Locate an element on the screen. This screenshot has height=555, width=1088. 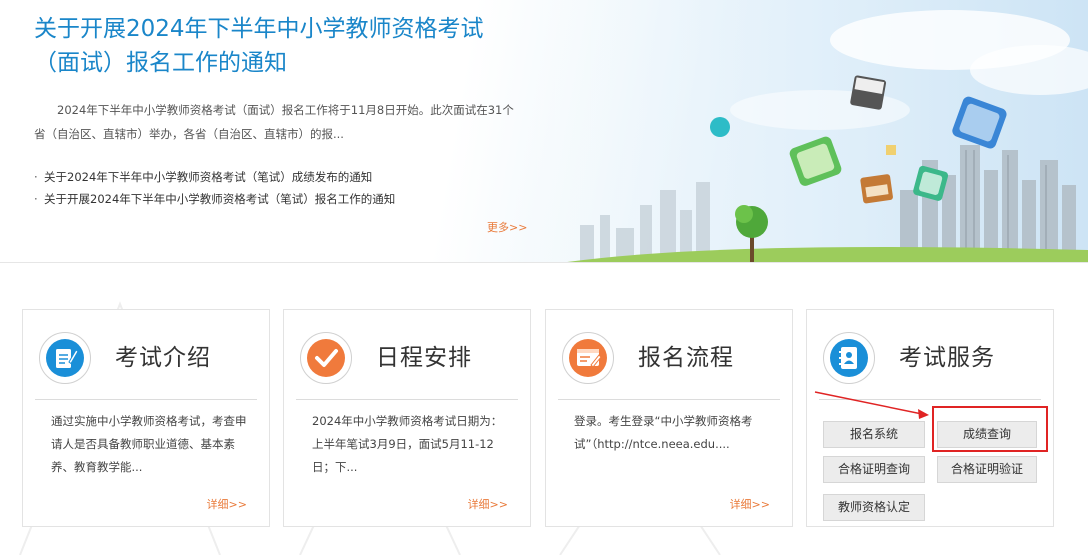
score-query-highlight is located at coordinates (990, 429).